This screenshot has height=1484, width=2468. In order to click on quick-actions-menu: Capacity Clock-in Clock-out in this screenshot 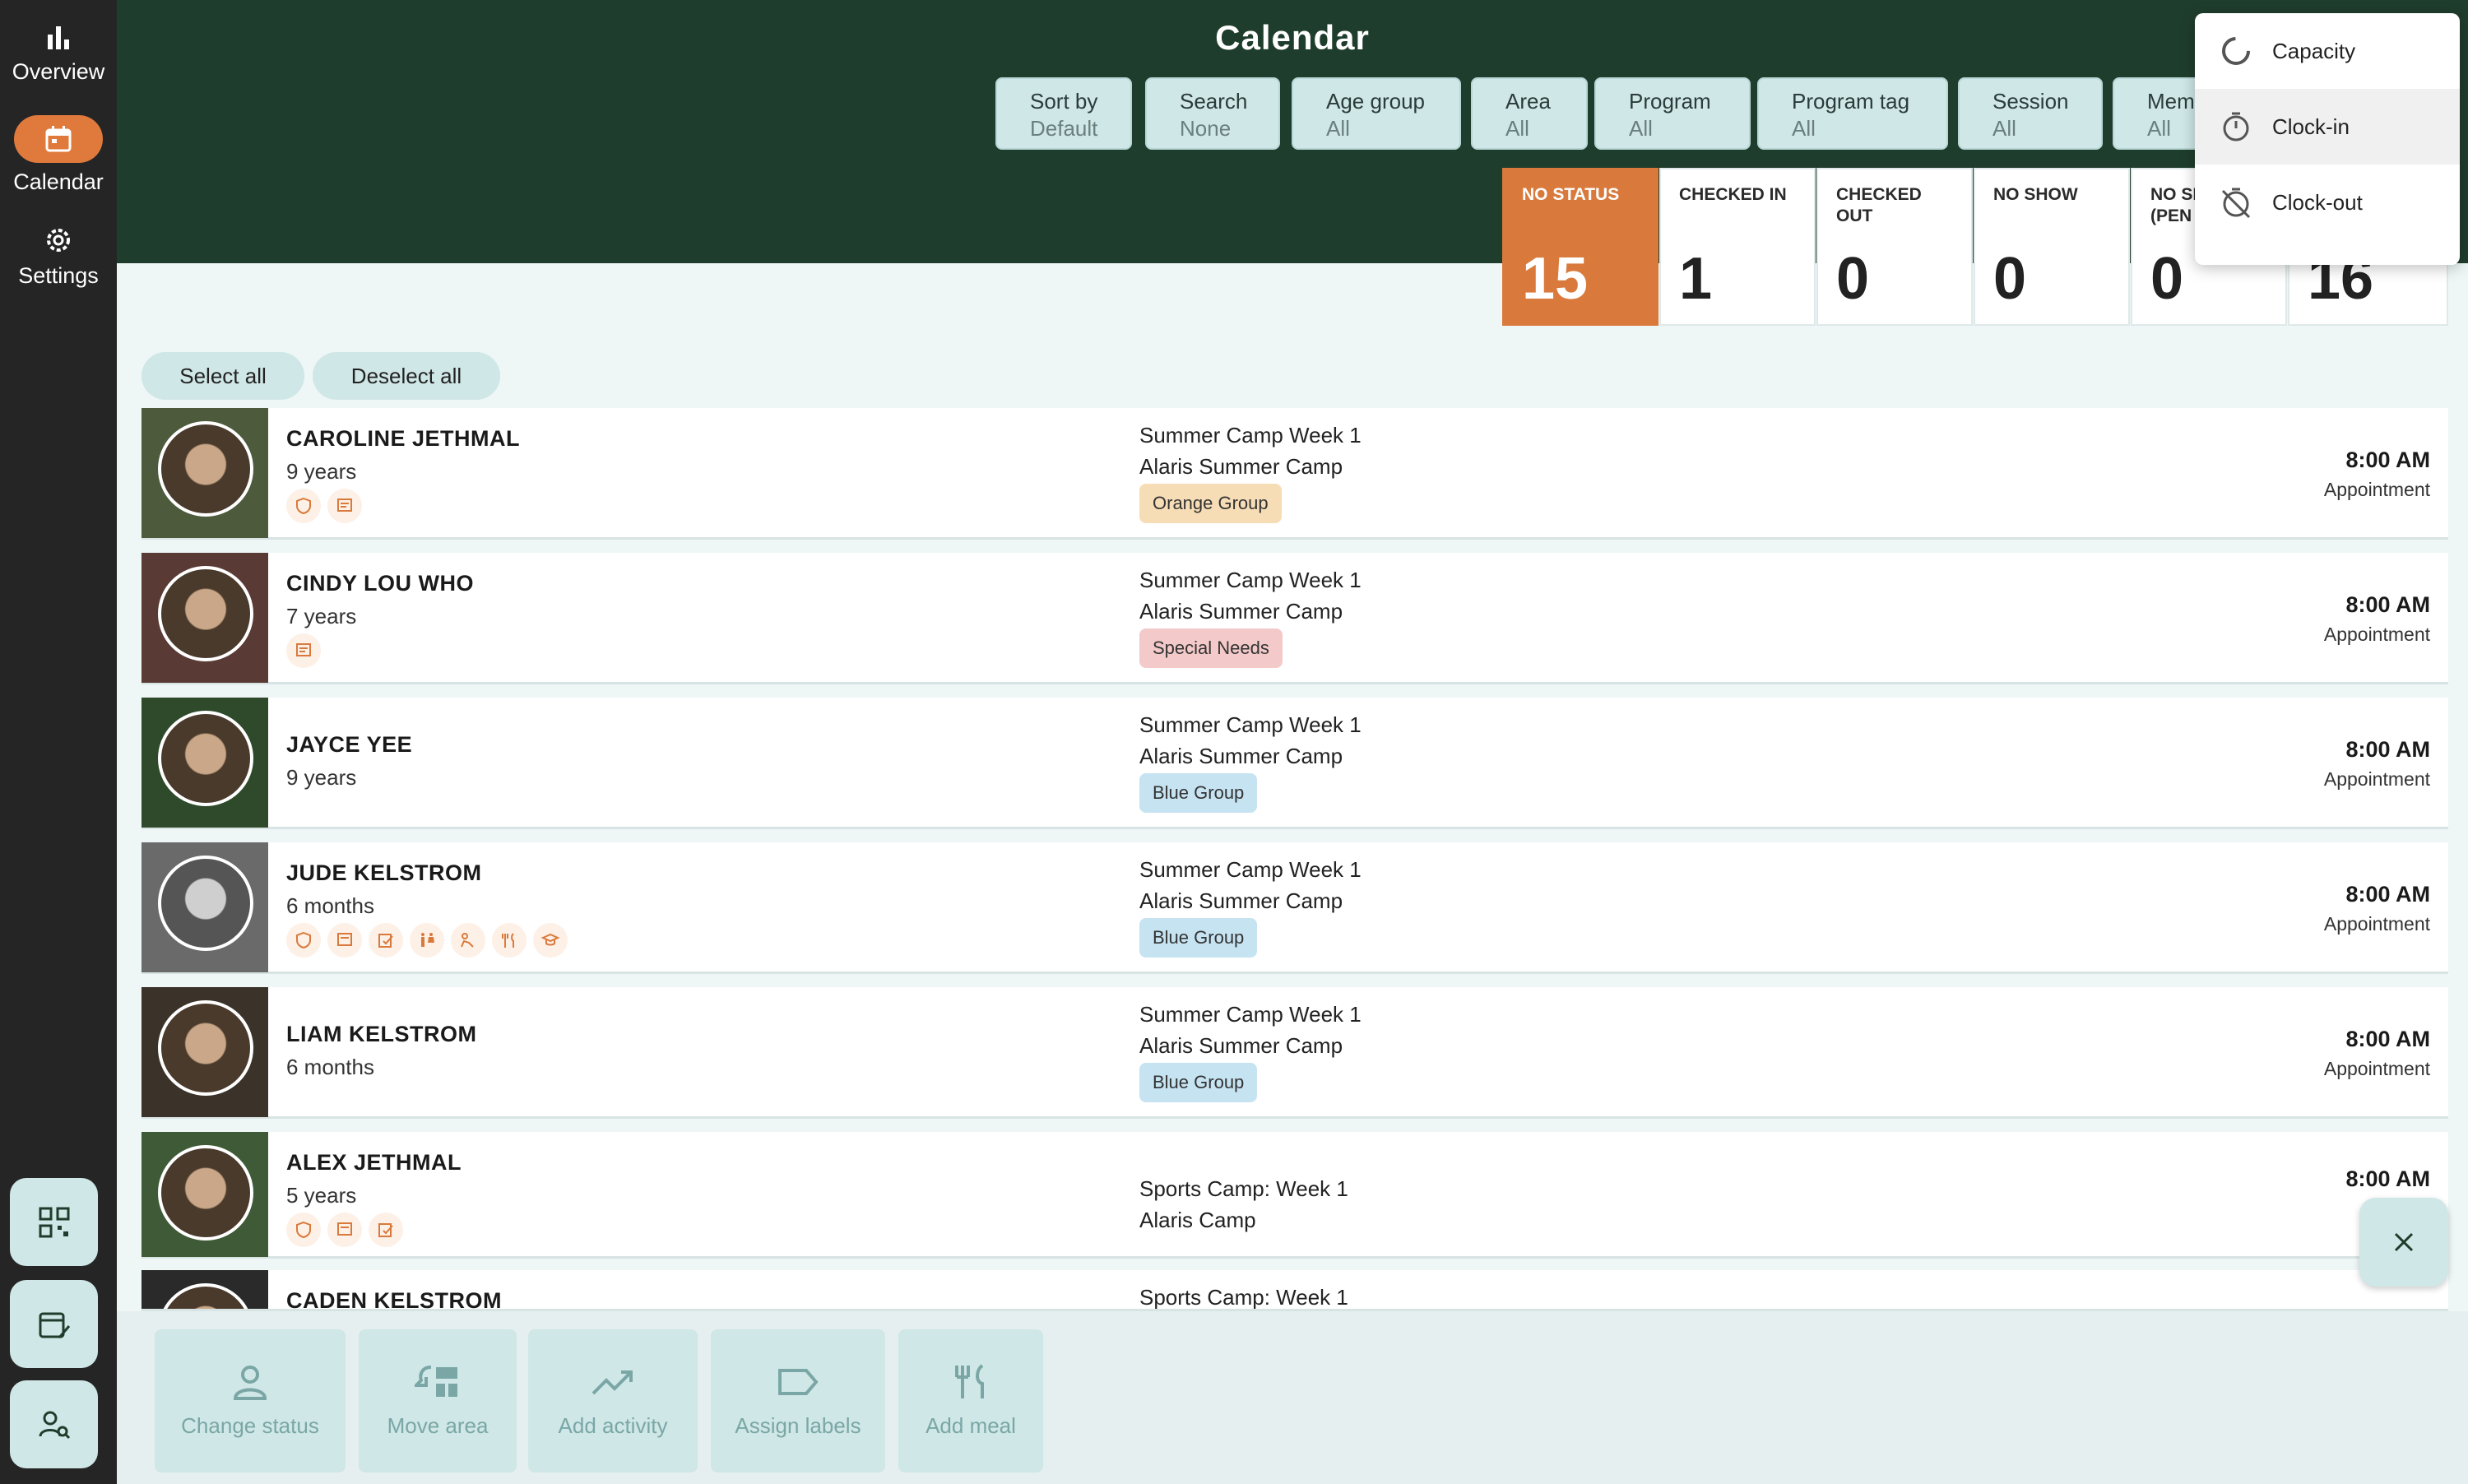, I will do `click(2327, 139)`.